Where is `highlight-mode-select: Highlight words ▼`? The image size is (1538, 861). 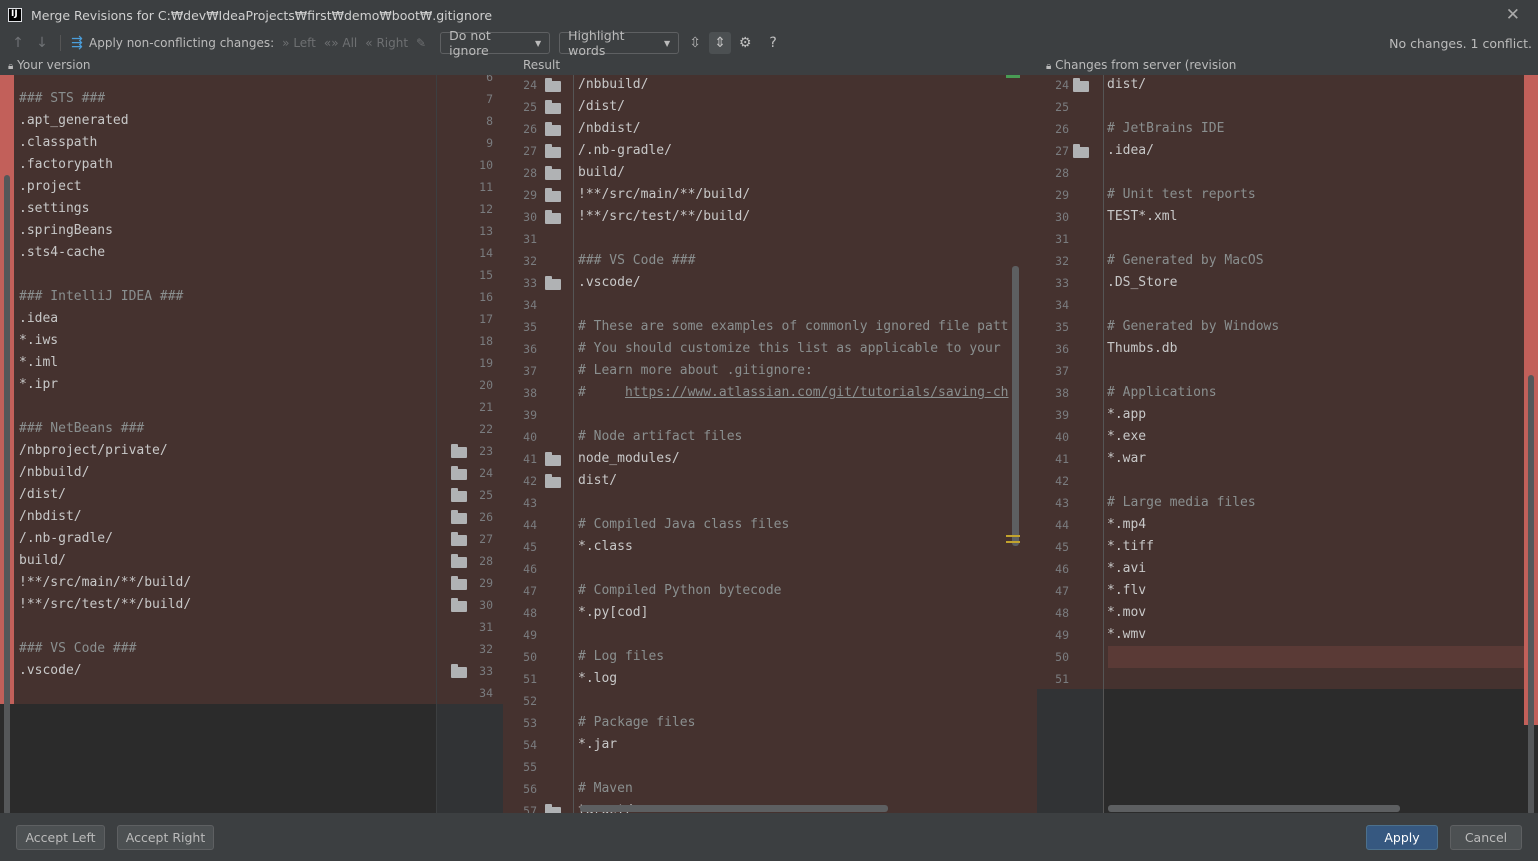
highlight-mode-select: Highlight words ▼ is located at coordinates (619, 43).